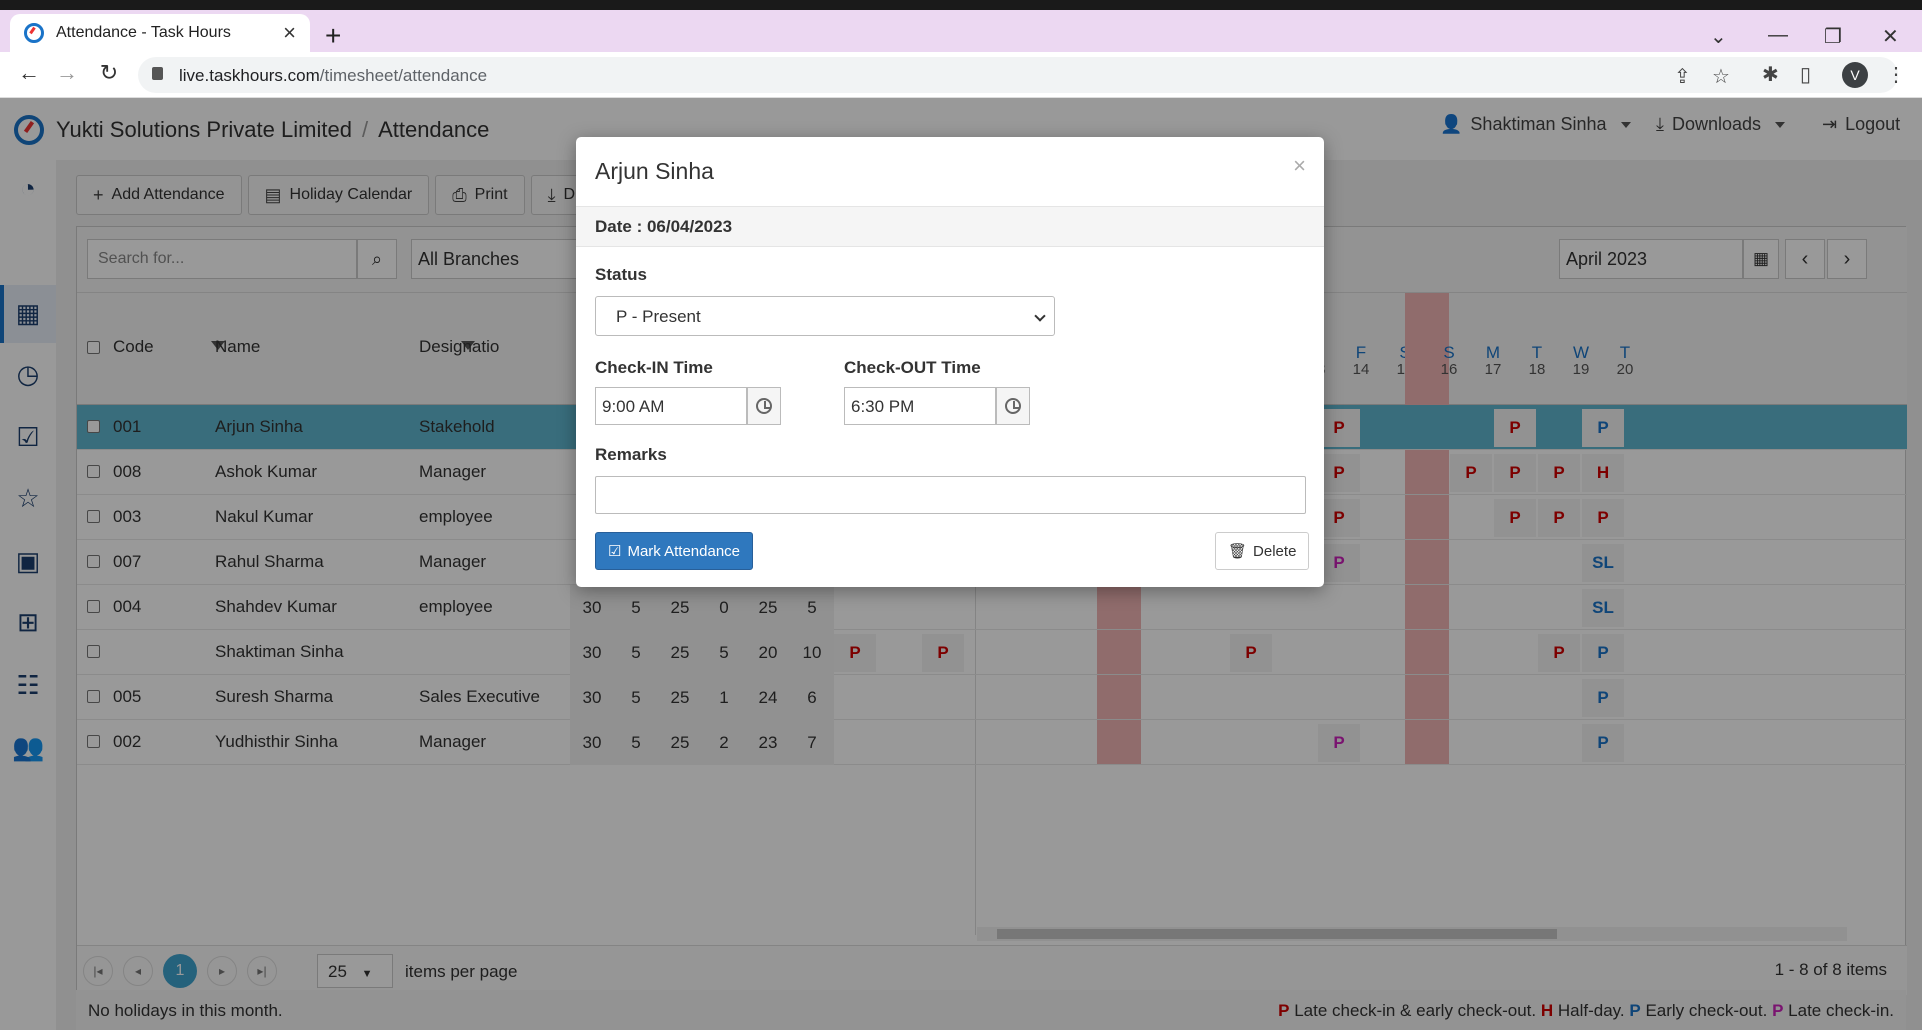 This screenshot has width=1922, height=1030. I want to click on lock-icon, so click(157, 73).